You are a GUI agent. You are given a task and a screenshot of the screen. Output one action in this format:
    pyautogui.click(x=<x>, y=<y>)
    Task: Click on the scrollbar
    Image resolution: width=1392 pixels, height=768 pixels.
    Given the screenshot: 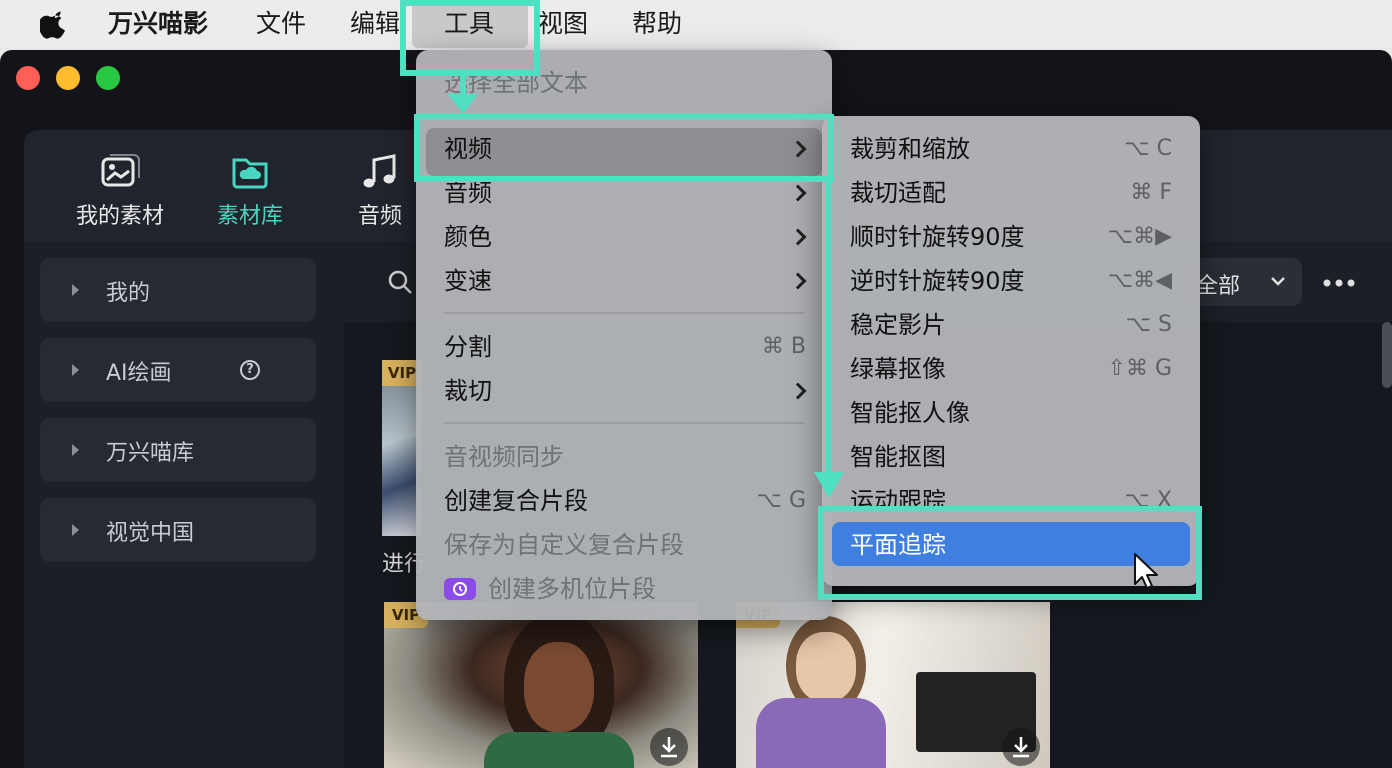 What is the action you would take?
    pyautogui.click(x=1387, y=355)
    